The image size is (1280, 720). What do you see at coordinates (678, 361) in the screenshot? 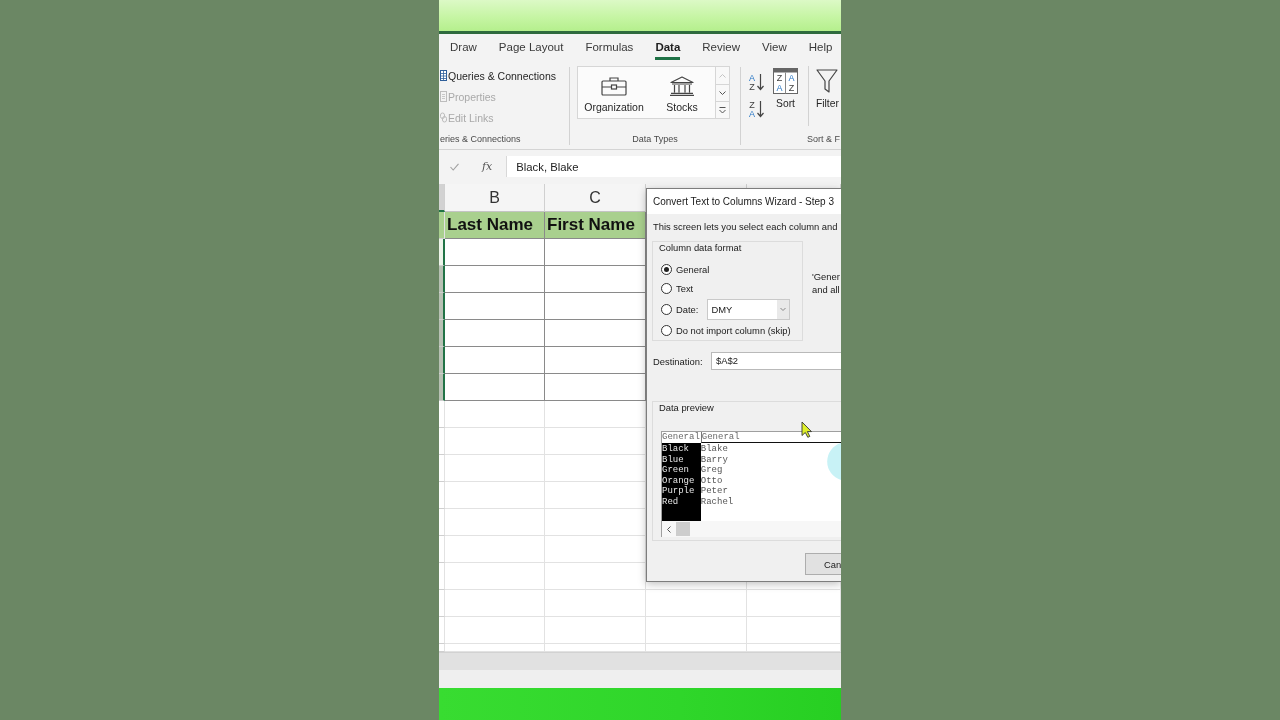
I see `destination-label: Destination:` at bounding box center [678, 361].